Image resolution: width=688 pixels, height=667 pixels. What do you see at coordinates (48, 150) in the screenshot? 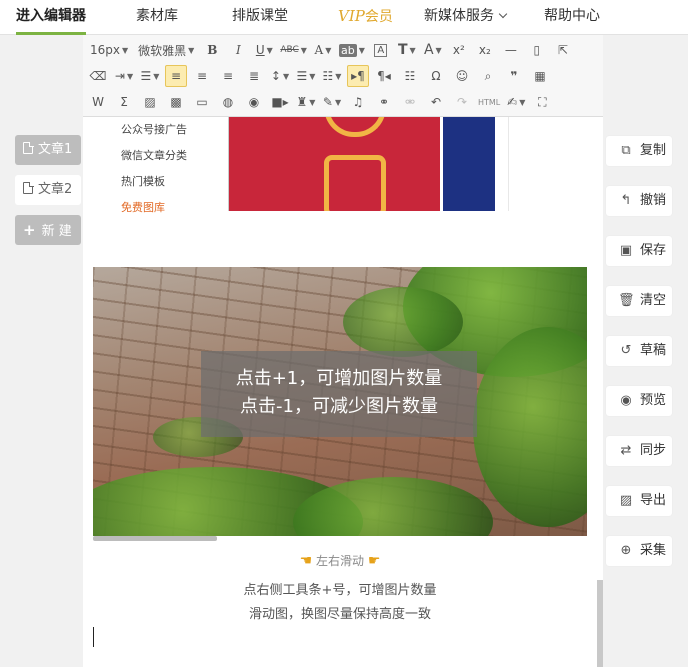
I see `article-tab-1: 文章1` at bounding box center [48, 150].